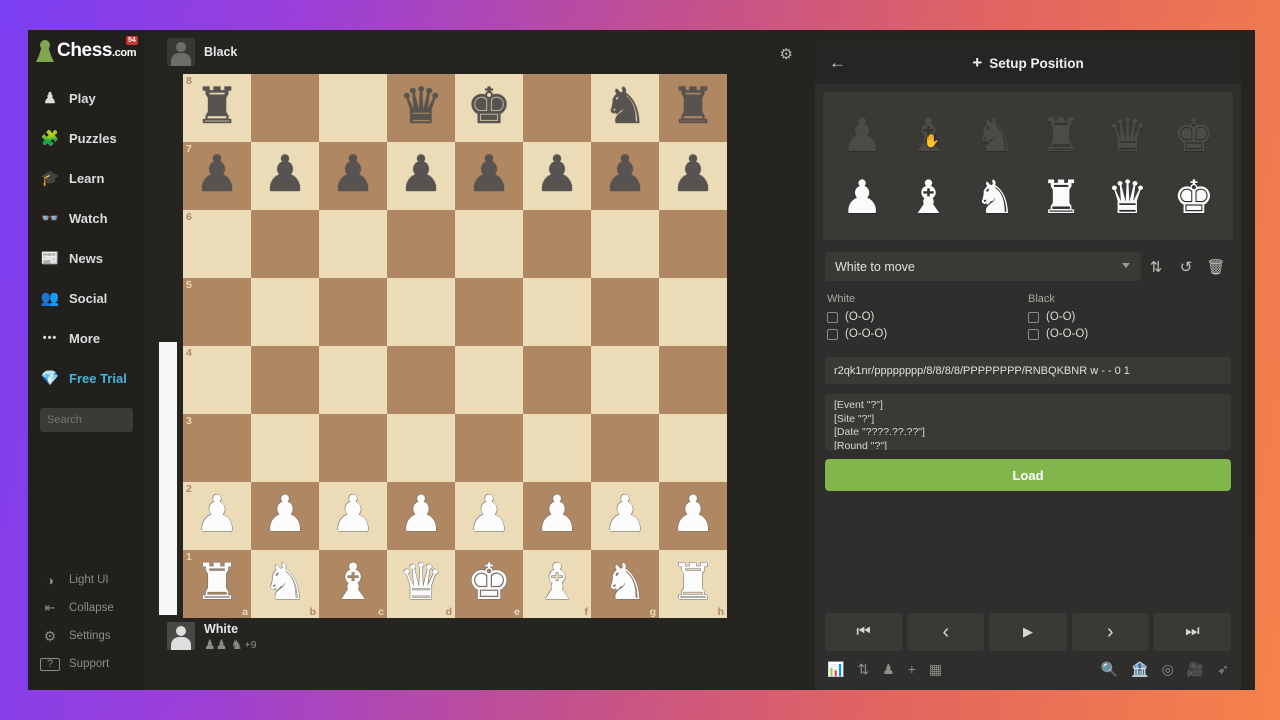 This screenshot has width=1280, height=720. I want to click on board-square-e1: e ♚, so click(489, 584).